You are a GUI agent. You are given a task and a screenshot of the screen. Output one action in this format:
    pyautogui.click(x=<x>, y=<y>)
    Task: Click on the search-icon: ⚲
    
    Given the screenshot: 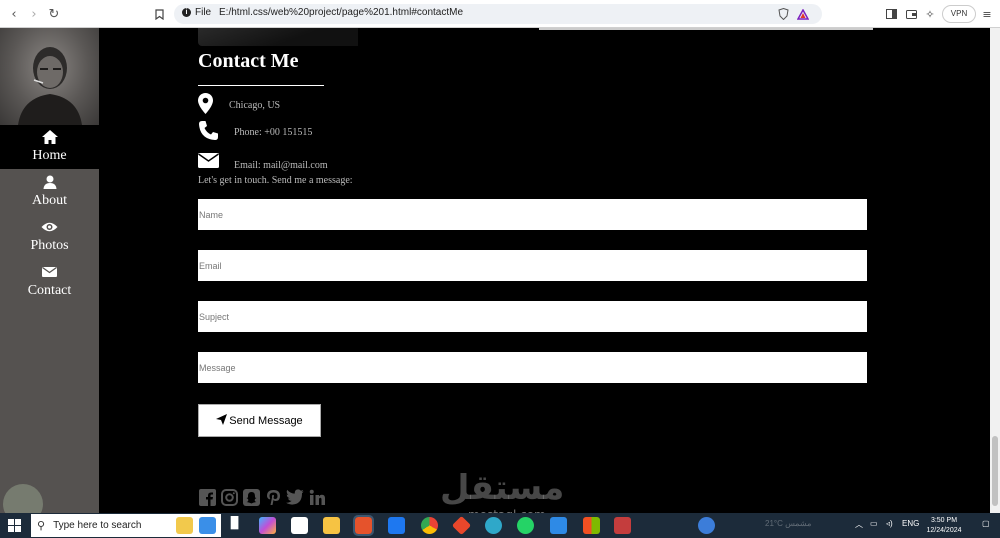 What is the action you would take?
    pyautogui.click(x=41, y=525)
    